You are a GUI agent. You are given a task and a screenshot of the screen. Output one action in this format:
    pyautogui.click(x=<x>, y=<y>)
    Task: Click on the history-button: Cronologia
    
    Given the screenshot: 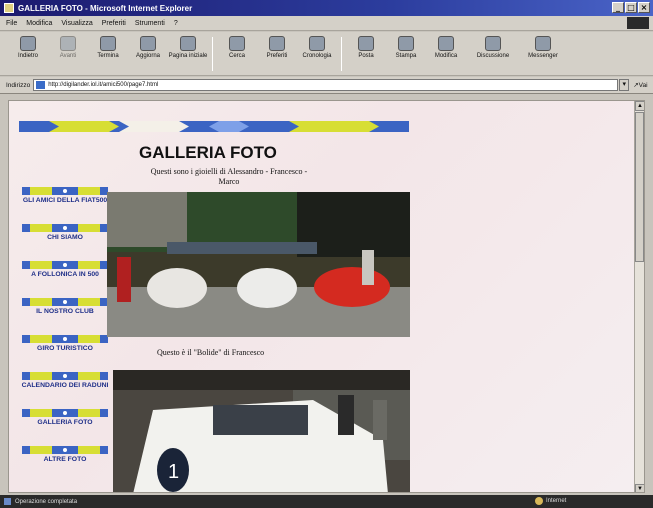 What is the action you would take?
    pyautogui.click(x=317, y=54)
    